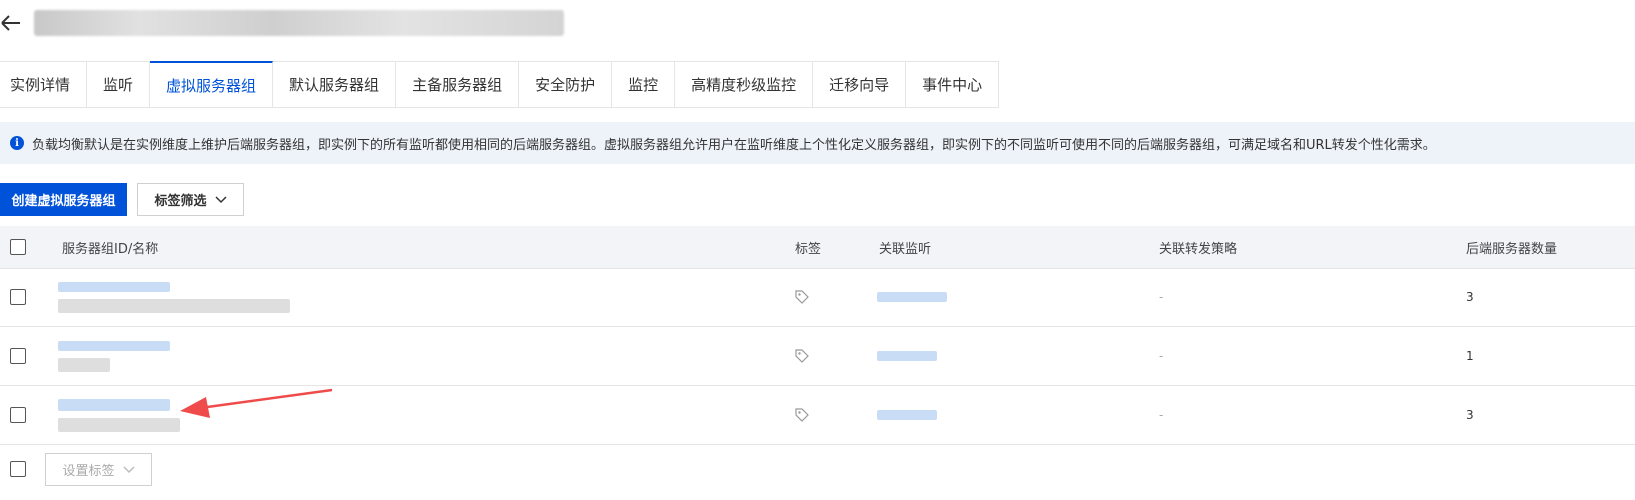 The image size is (1635, 500). I want to click on header-id-name: 服务器组ID/名称, so click(110, 249).